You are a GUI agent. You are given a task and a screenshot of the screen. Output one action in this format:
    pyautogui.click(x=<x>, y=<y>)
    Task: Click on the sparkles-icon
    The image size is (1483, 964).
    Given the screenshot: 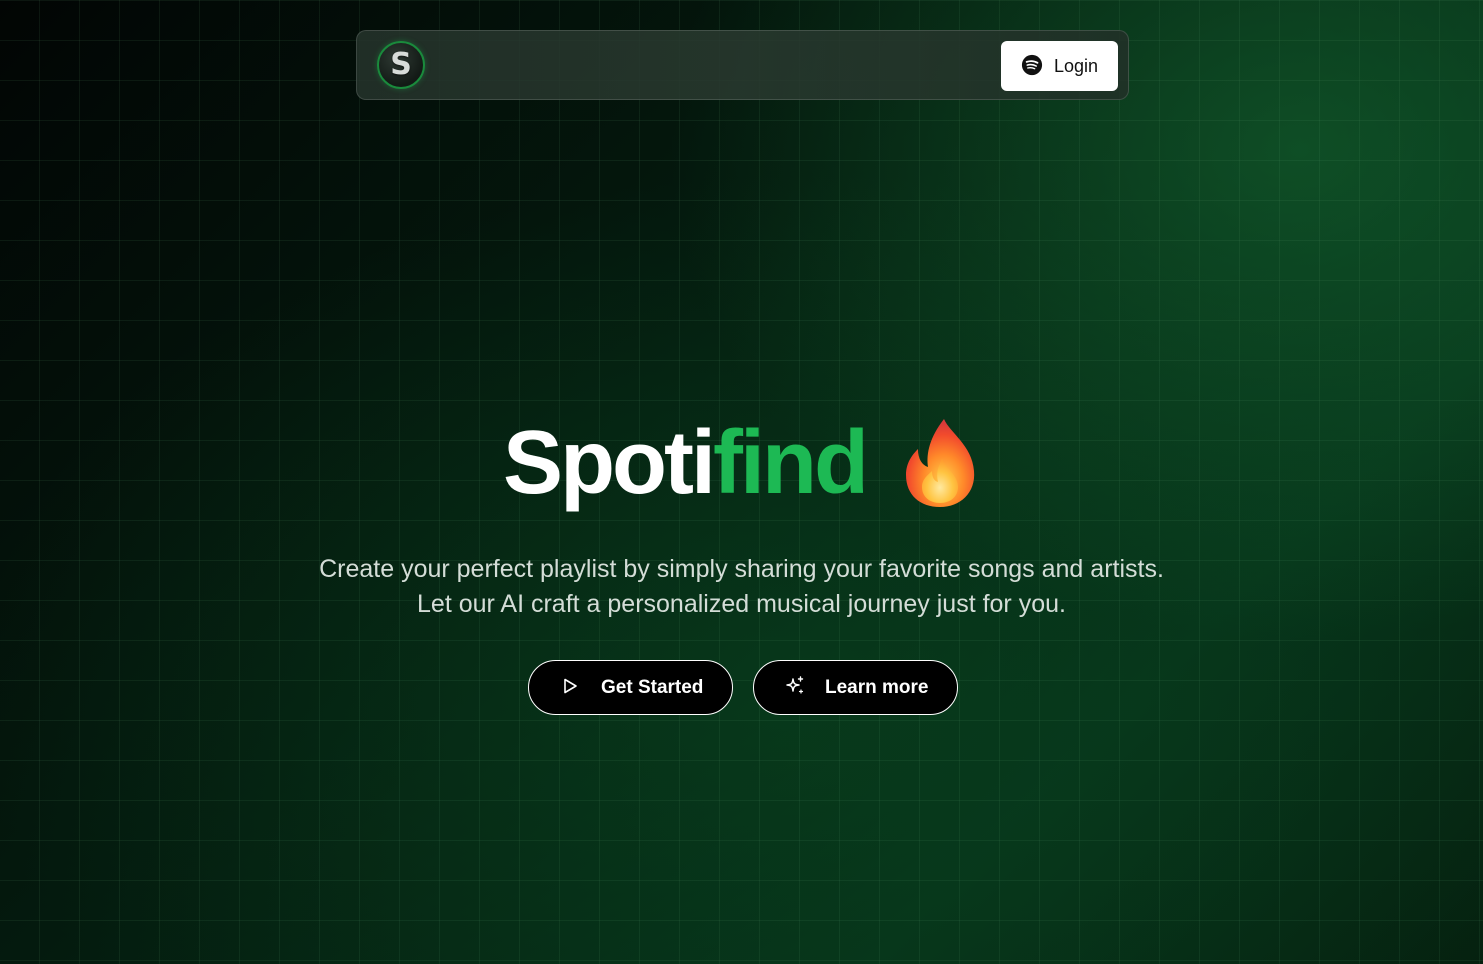 What is the action you would take?
    pyautogui.click(x=795, y=687)
    